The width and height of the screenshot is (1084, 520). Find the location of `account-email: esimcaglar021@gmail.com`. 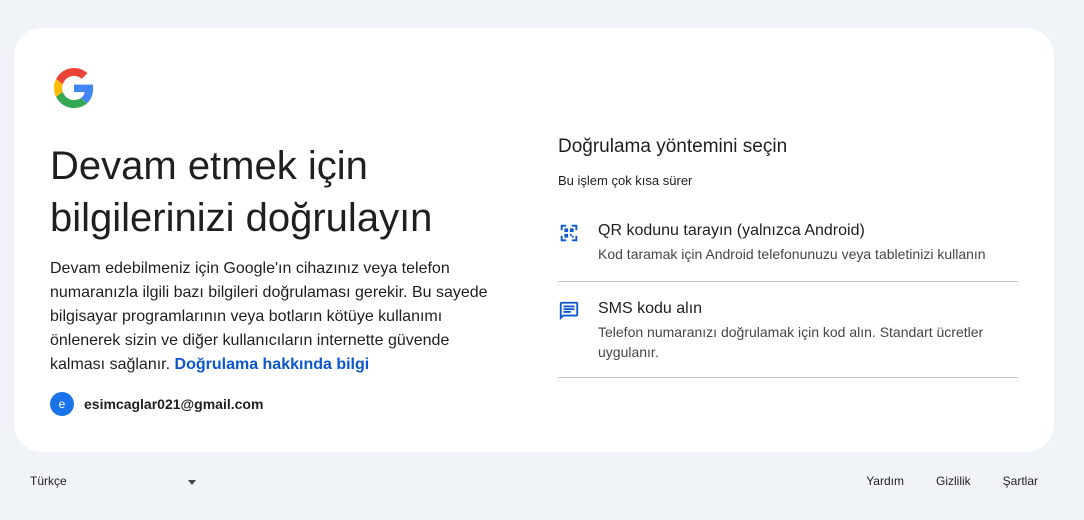

account-email: esimcaglar021@gmail.com is located at coordinates (174, 404).